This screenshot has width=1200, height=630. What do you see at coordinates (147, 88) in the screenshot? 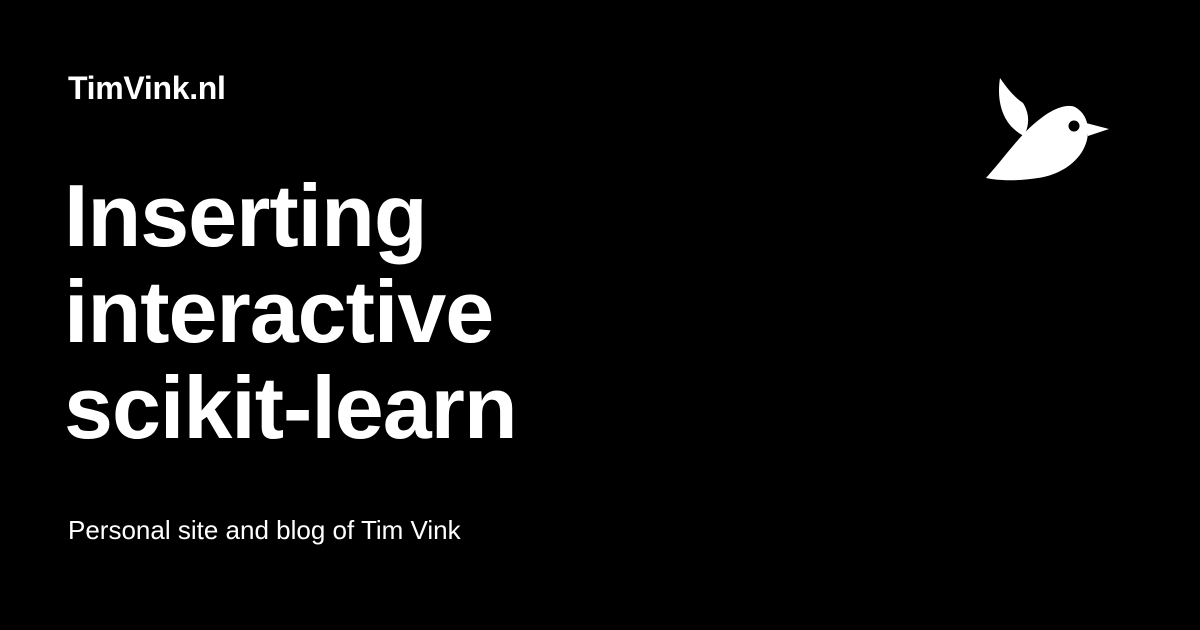
I see `site-name: TimVink.nl` at bounding box center [147, 88].